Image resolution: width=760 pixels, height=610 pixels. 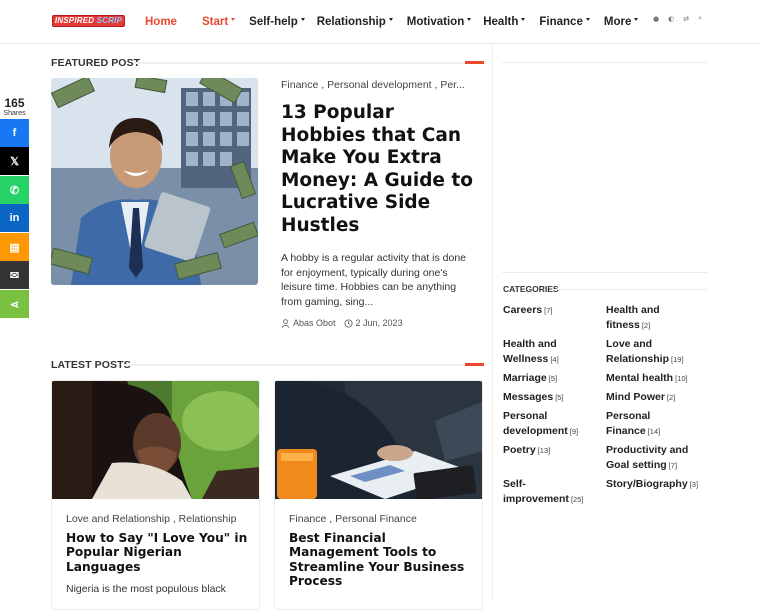 I want to click on category-label: Careers, so click(x=523, y=310).